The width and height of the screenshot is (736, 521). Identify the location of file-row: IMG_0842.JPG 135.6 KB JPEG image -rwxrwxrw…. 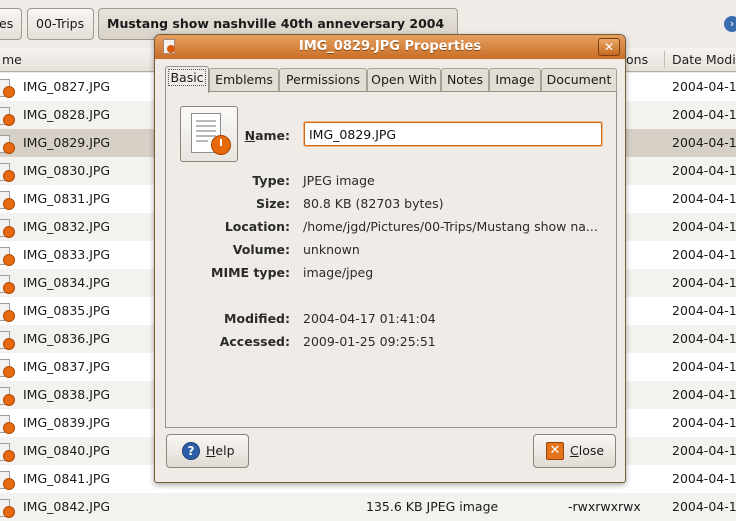
(368, 507).